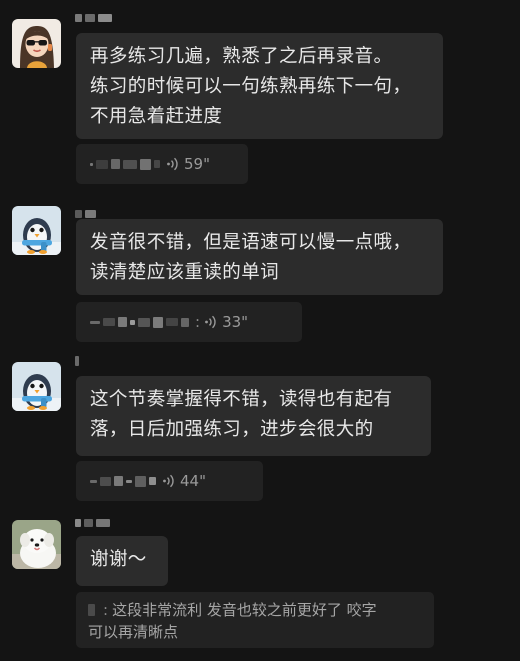  What do you see at coordinates (92, 523) in the screenshot?
I see `nickname-mosaic` at bounding box center [92, 523].